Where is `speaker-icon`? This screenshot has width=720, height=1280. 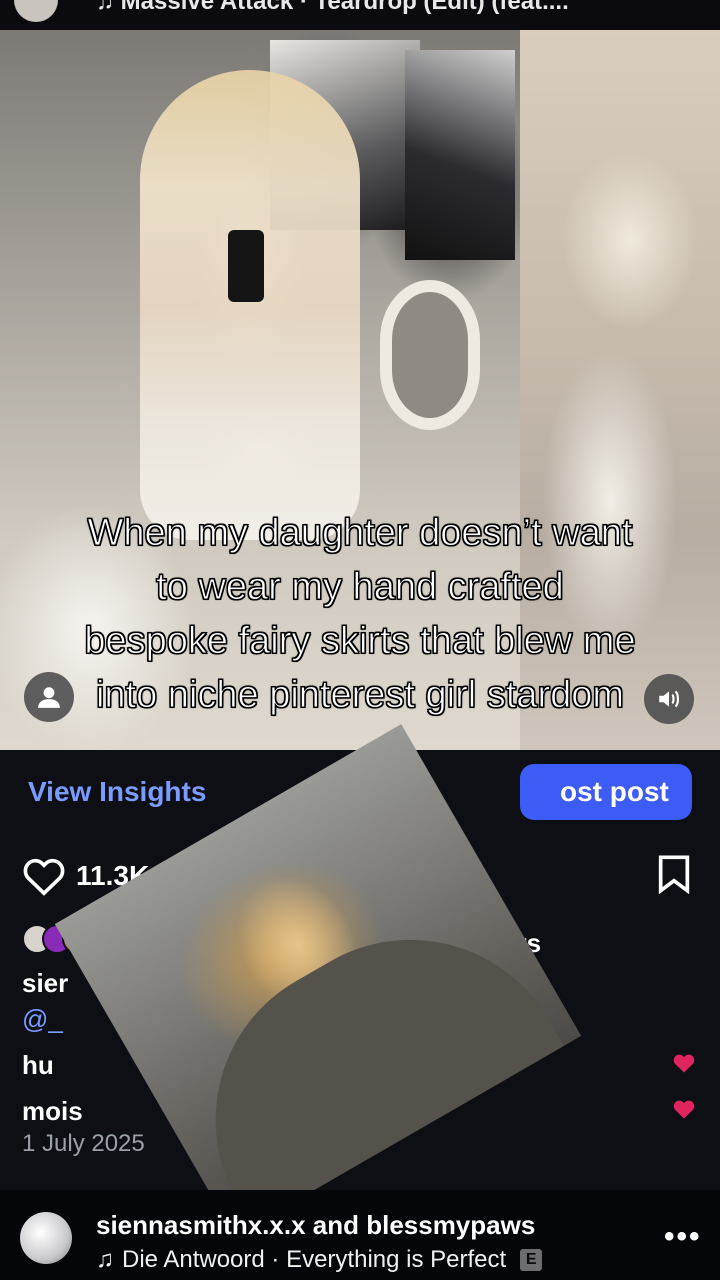
speaker-icon is located at coordinates (669, 699).